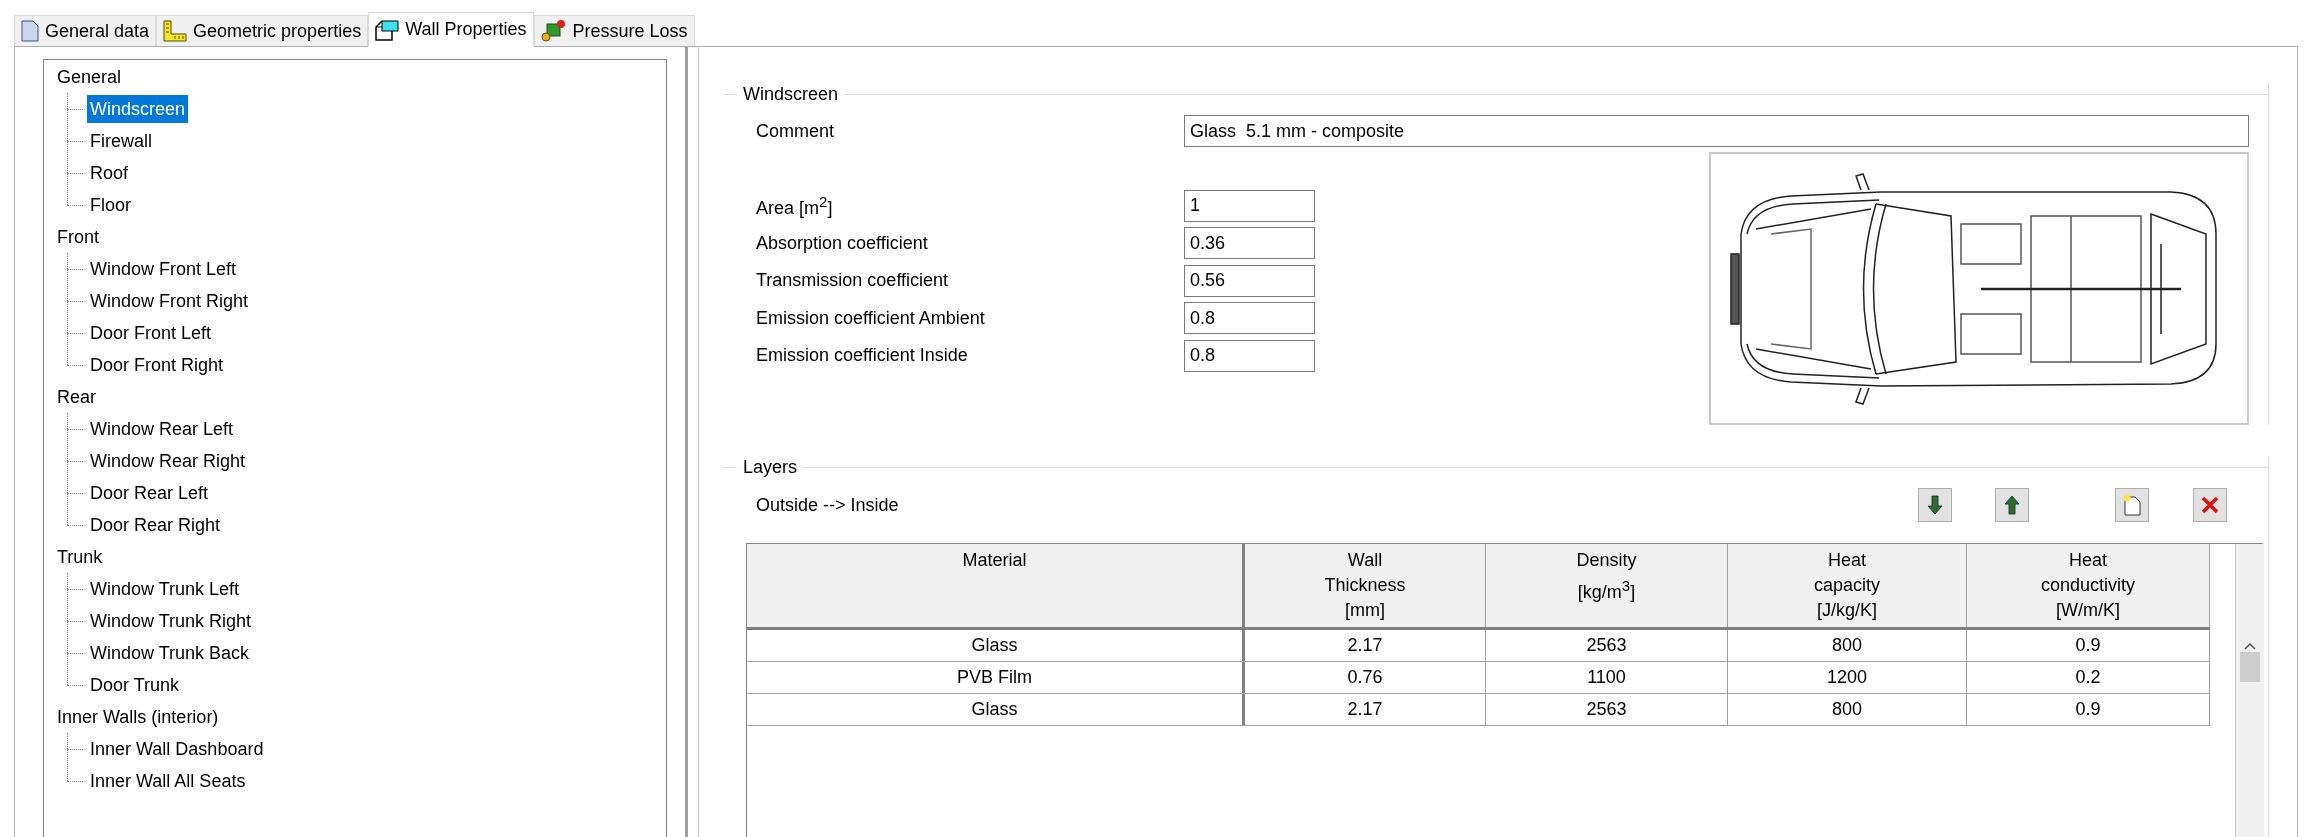 Image resolution: width=2318 pixels, height=837 pixels. What do you see at coordinates (796, 131) in the screenshot?
I see `field-label: Comment` at bounding box center [796, 131].